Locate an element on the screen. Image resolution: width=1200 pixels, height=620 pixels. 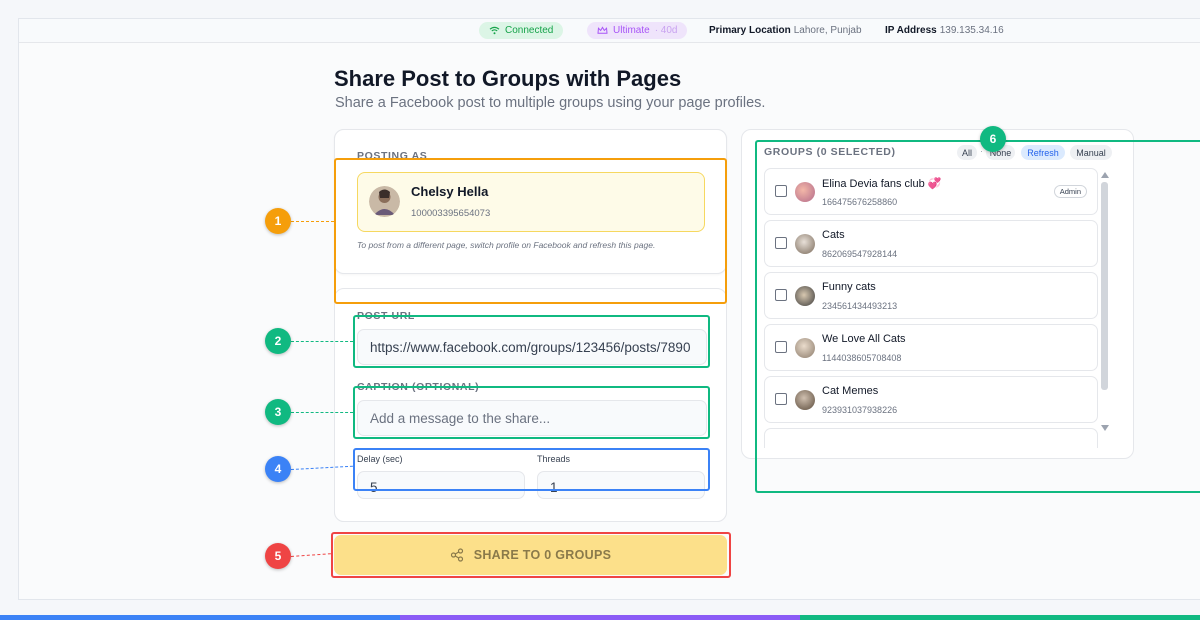
page-title: Share Post to Groups with Pages is located at coordinates (508, 78).